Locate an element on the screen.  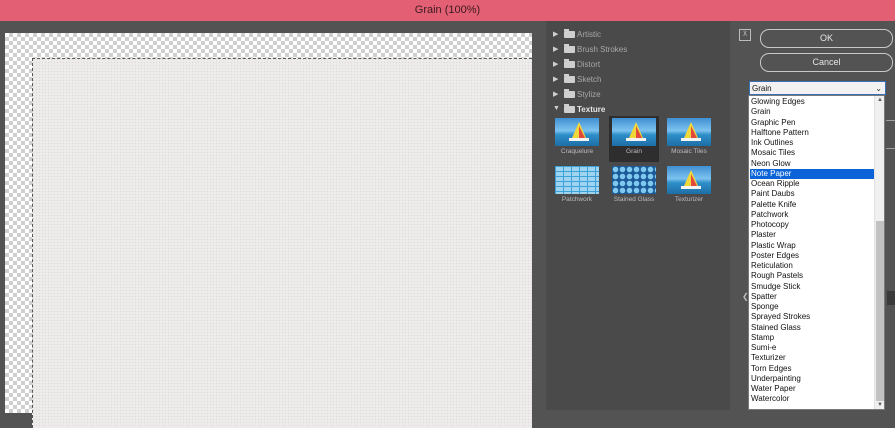
filter-select-value: Grain is located at coordinates (762, 88).